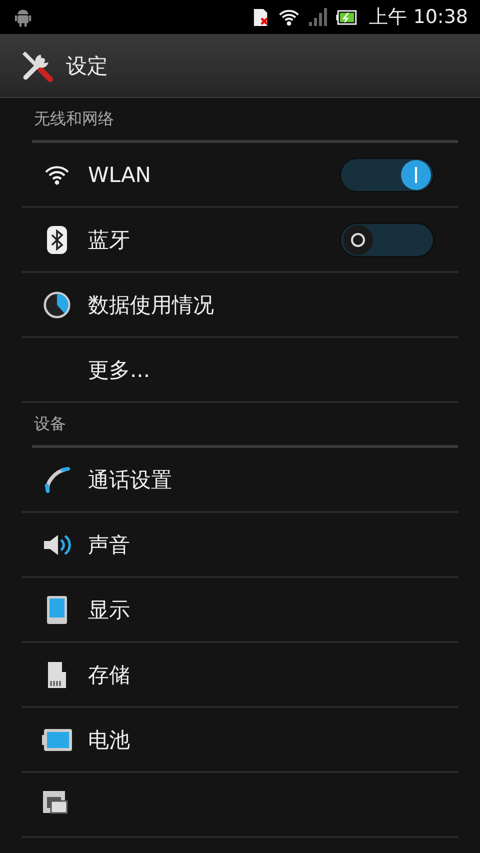 This screenshot has width=480, height=853. What do you see at coordinates (245, 120) in the screenshot?
I see `section-header: 无线和网络` at bounding box center [245, 120].